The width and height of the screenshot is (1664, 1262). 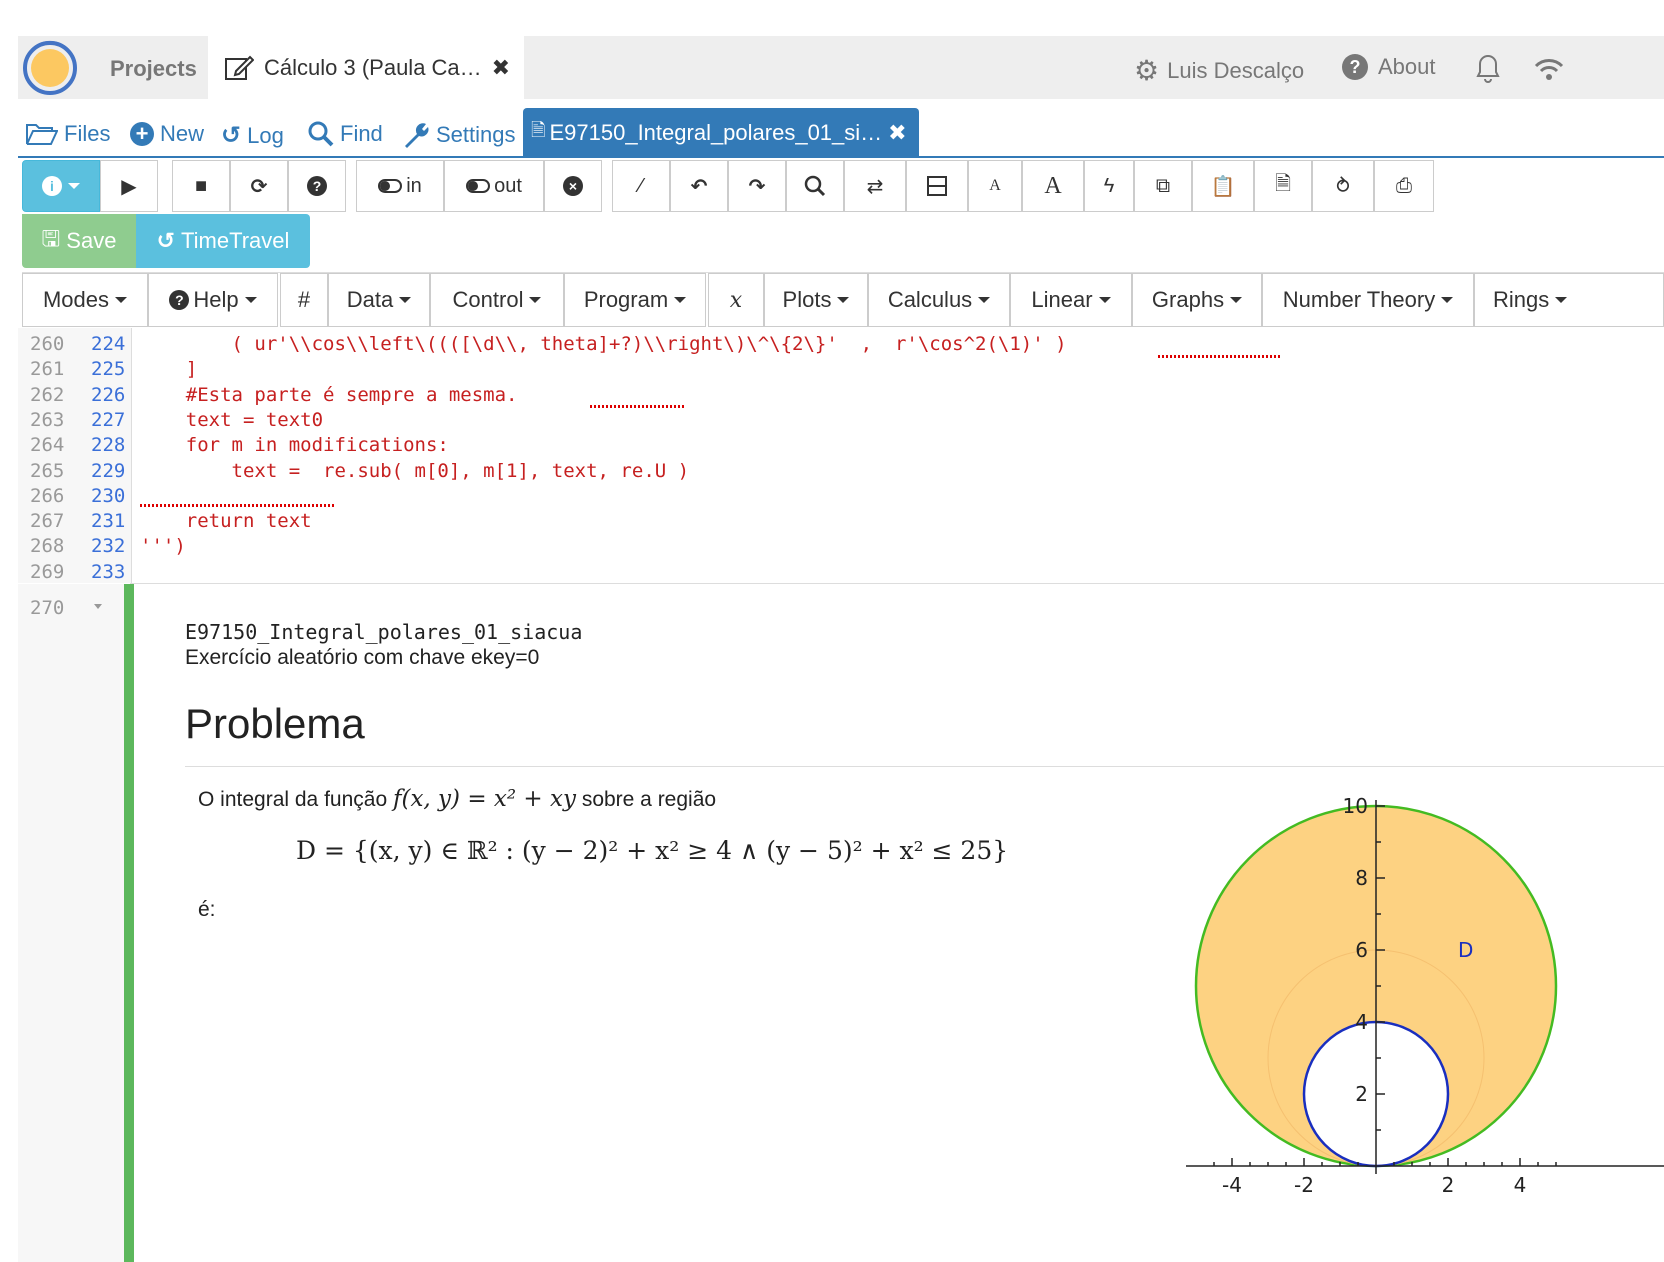 What do you see at coordinates (223, 241) in the screenshot?
I see `timetravel-button: ↺ TimeTravel` at bounding box center [223, 241].